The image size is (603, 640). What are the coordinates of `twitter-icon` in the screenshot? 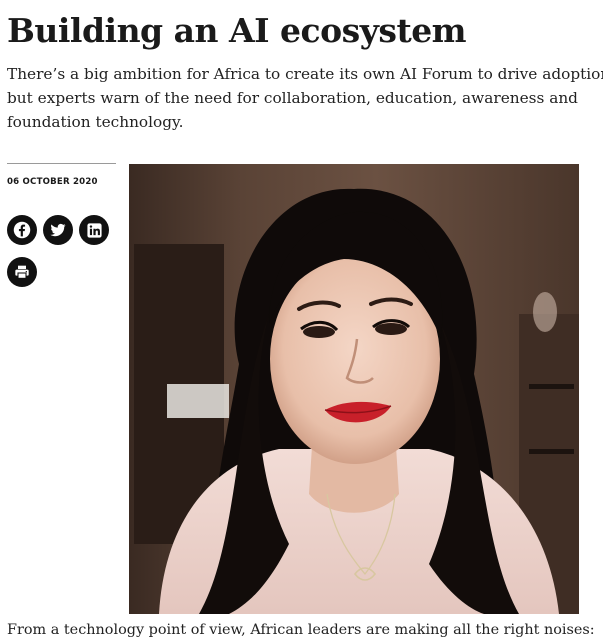 It's located at (58, 230).